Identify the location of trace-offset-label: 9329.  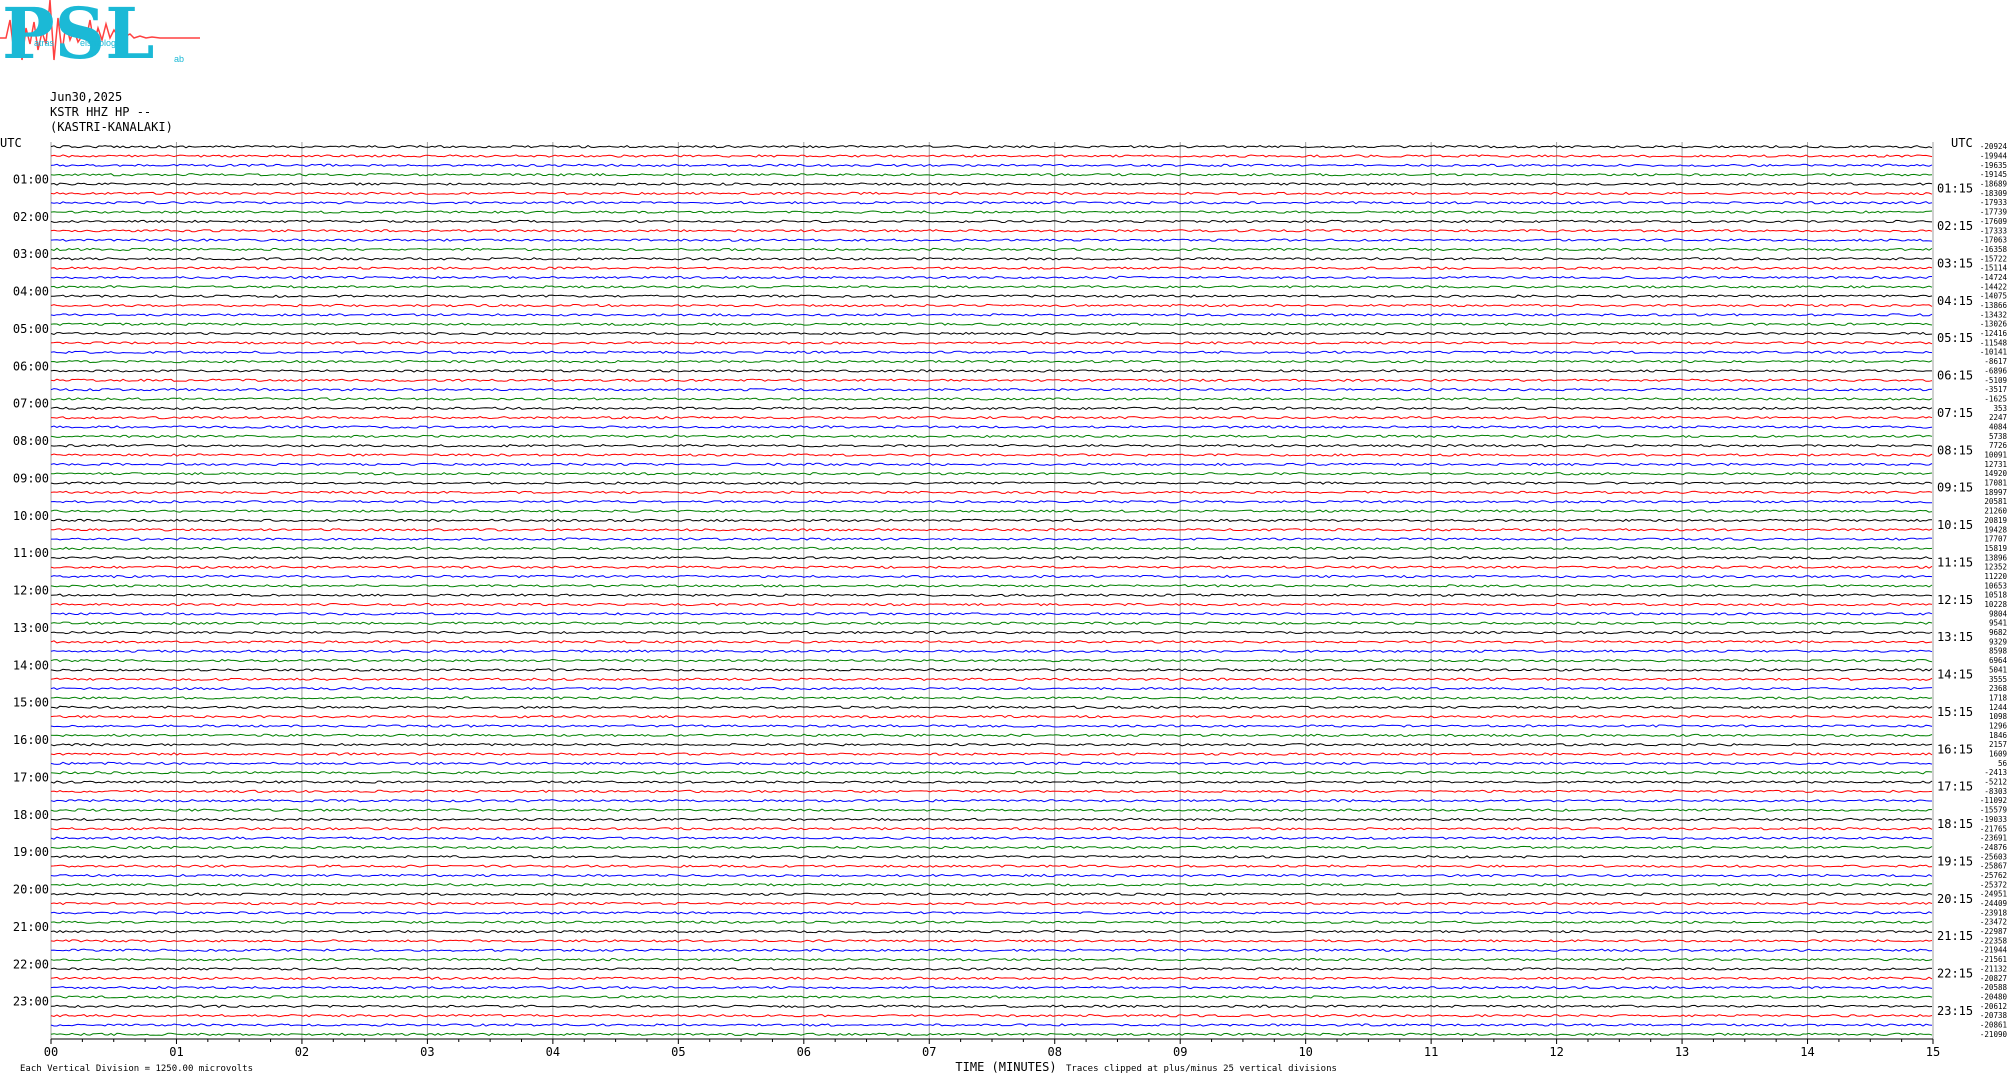
(1998, 641).